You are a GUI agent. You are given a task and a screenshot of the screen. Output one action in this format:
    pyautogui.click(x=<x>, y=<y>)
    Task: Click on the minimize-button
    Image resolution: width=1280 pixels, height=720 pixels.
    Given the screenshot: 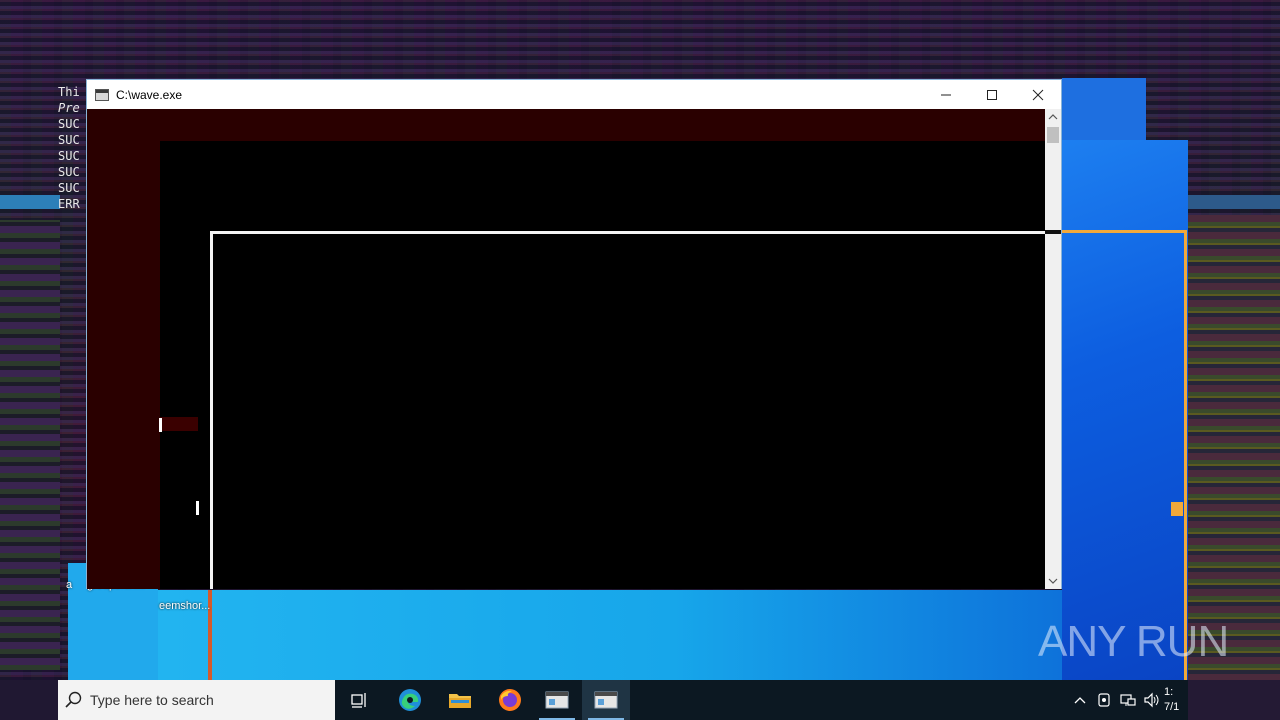 What is the action you would take?
    pyautogui.click(x=946, y=94)
    